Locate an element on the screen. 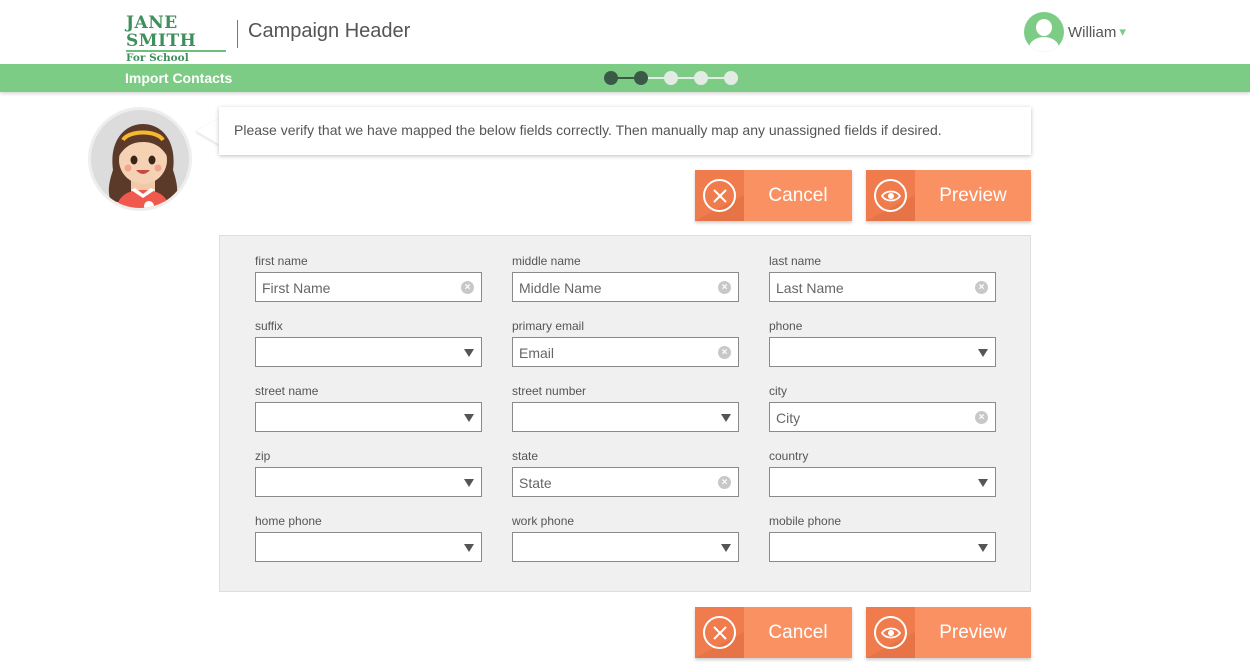 The height and width of the screenshot is (666, 1250). zip-select is located at coordinates (368, 482).